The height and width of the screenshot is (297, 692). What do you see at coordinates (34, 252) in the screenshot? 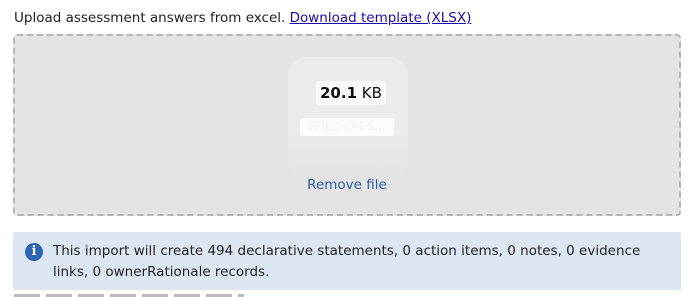
I see `info-icon: i` at bounding box center [34, 252].